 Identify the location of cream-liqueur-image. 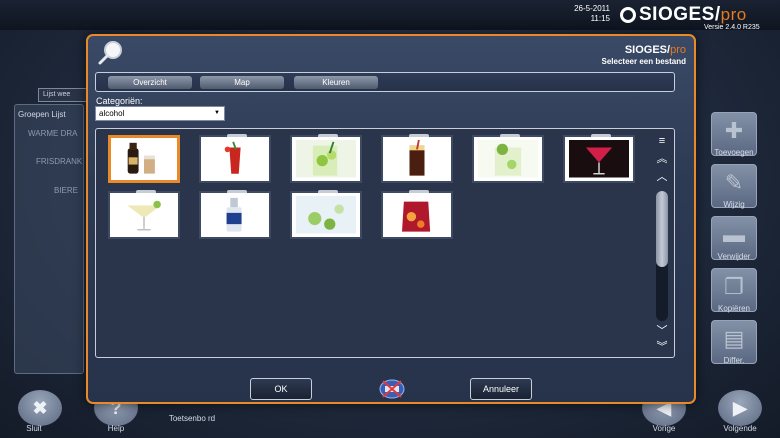
(144, 159).